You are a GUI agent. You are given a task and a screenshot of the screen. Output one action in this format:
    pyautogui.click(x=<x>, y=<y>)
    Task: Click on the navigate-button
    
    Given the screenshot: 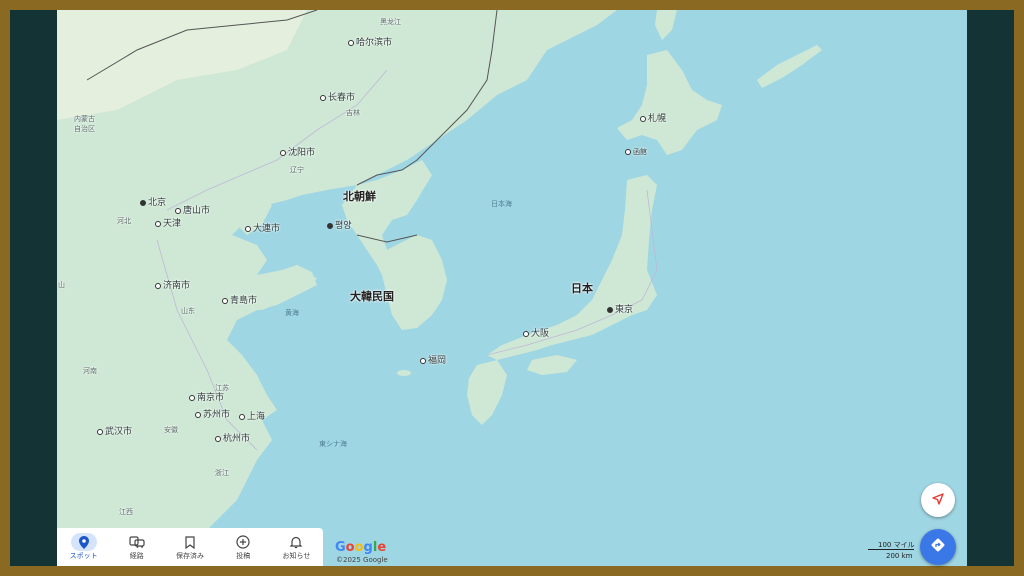 What is the action you would take?
    pyautogui.click(x=938, y=500)
    